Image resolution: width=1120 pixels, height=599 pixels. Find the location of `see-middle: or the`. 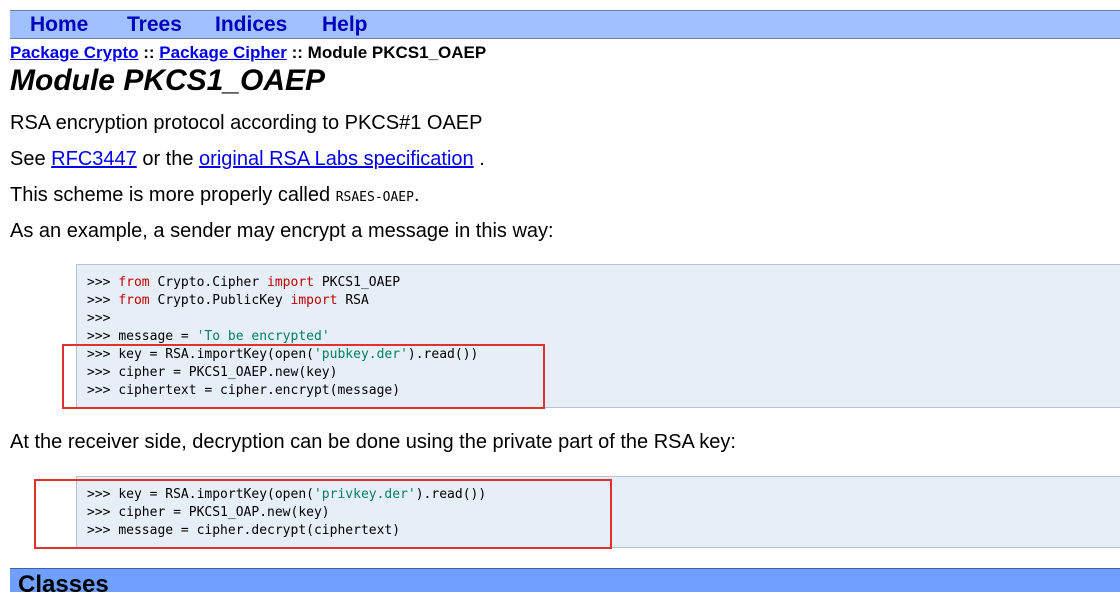

see-middle: or the is located at coordinates (168, 159).